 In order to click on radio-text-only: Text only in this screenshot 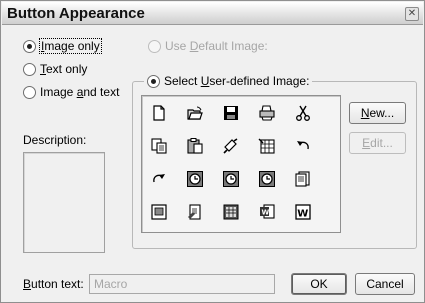, I will do `click(55, 69)`.